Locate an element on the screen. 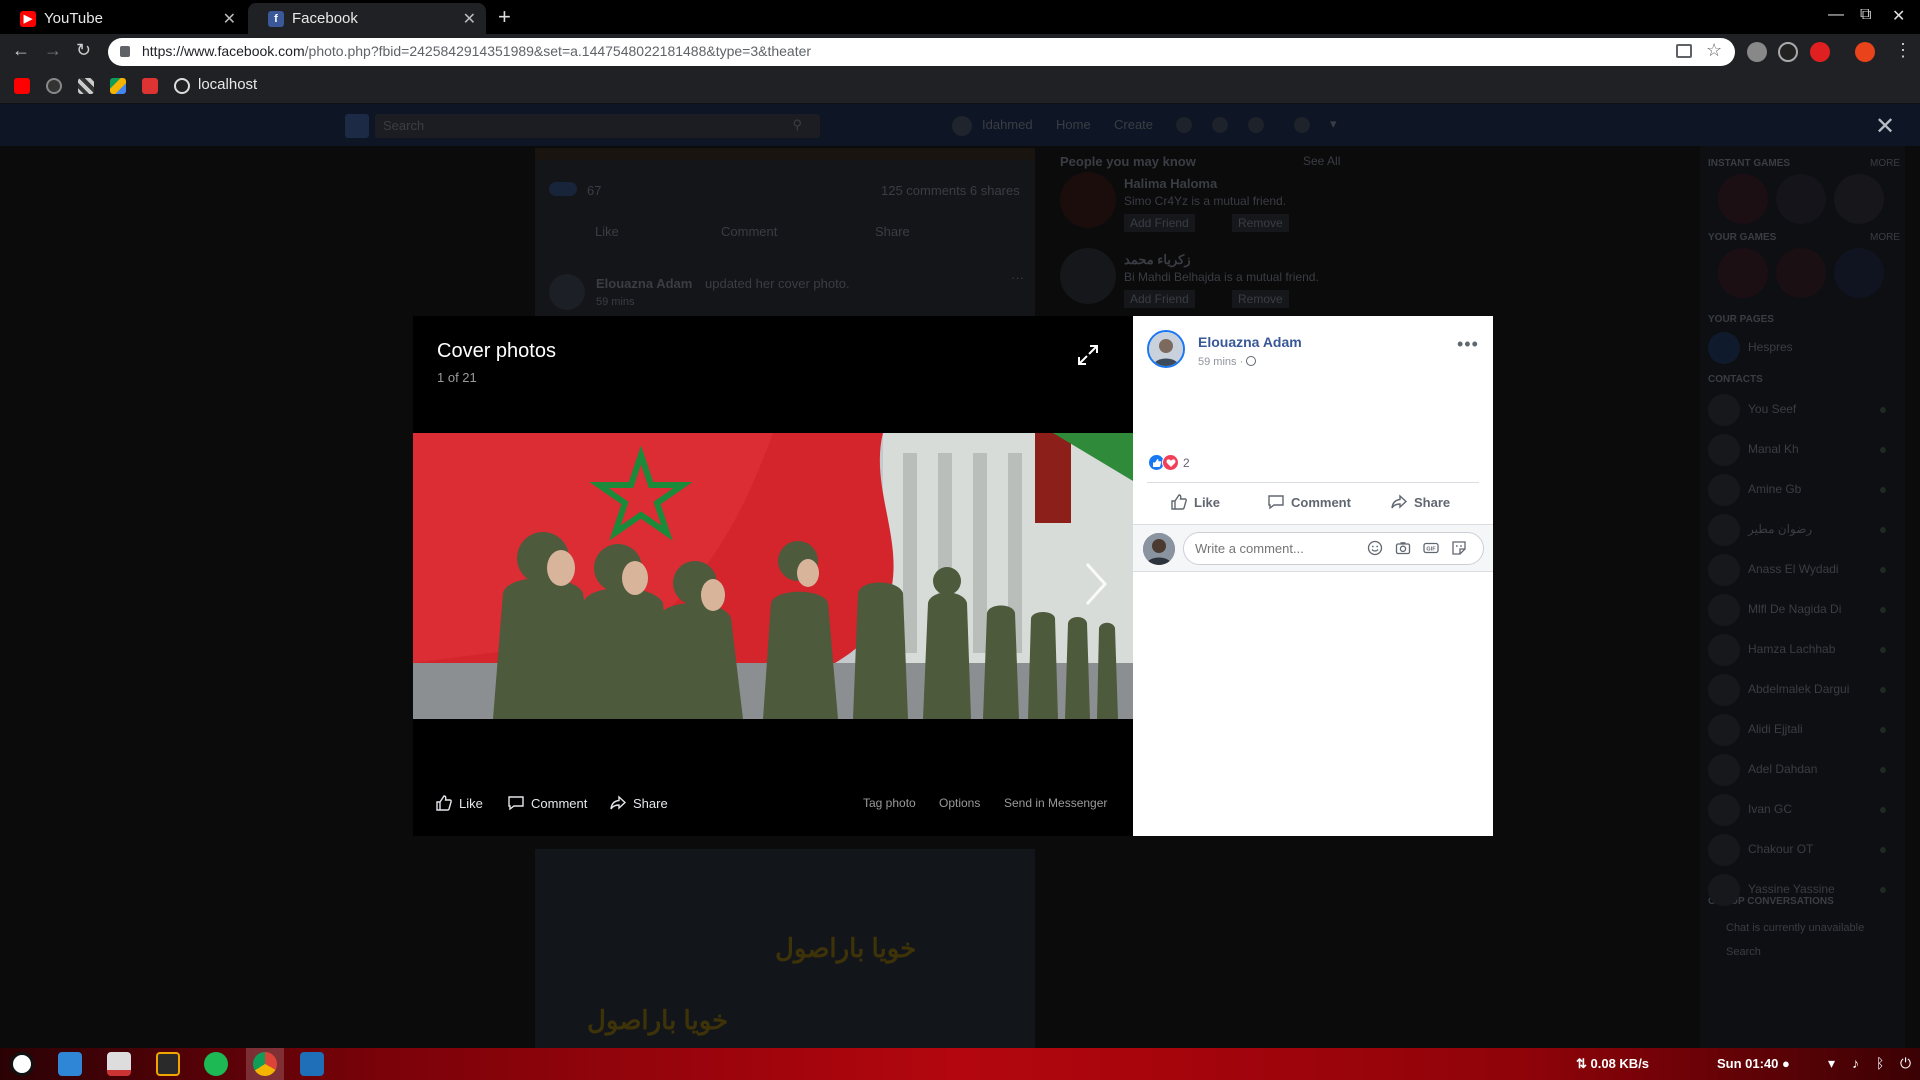  theater-share-button: Share is located at coordinates (638, 803).